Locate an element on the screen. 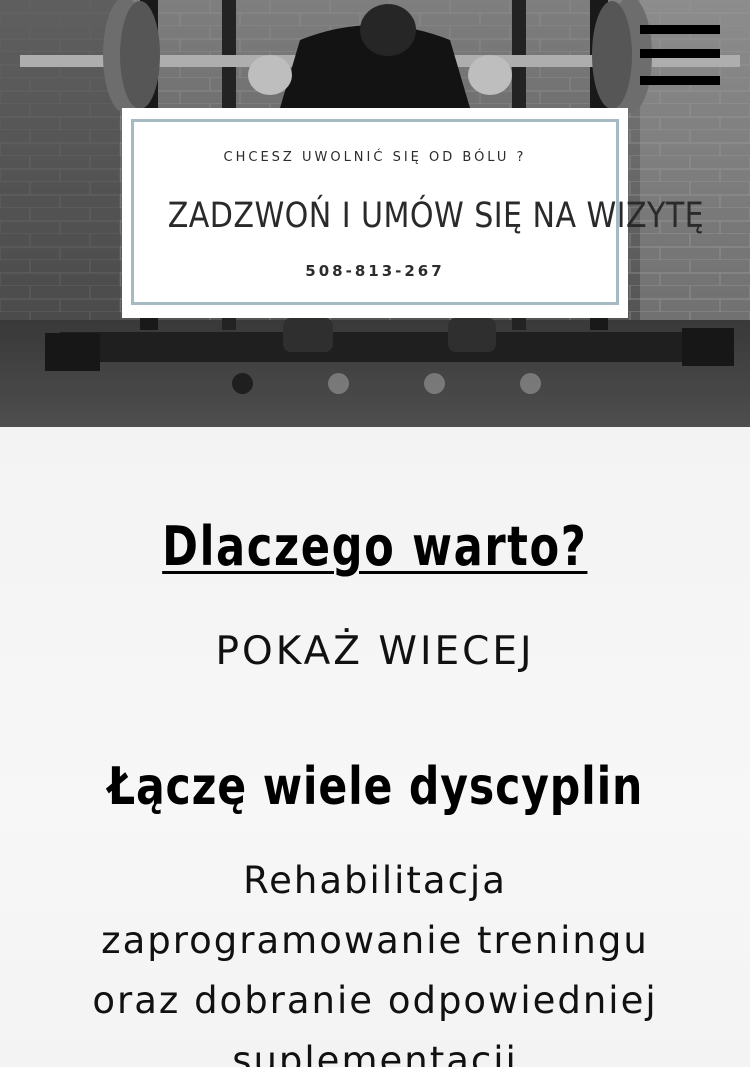 The height and width of the screenshot is (1067, 750). hamburger-menu-icon is located at coordinates (680, 55).